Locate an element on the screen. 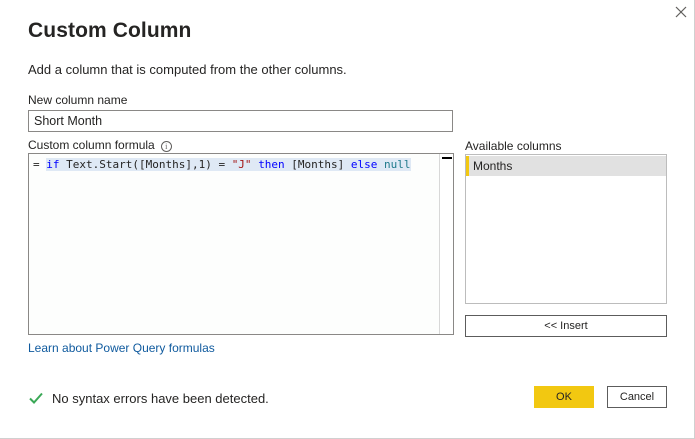  dialog-title: Custom Column is located at coordinates (110, 30).